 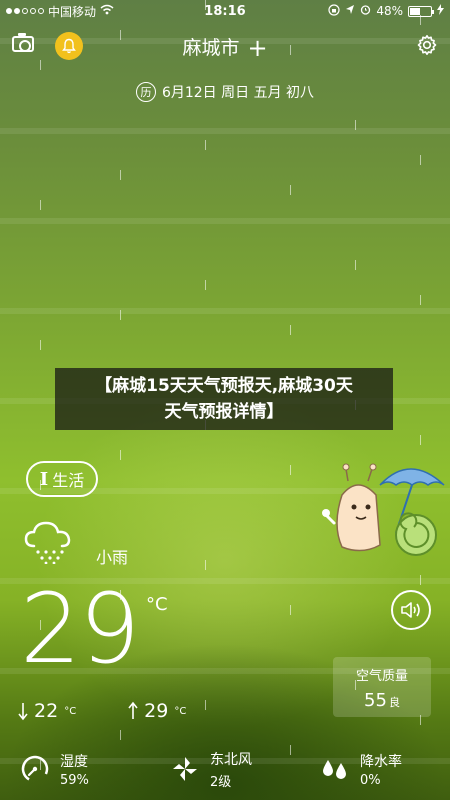 I want to click on status-bar: 中国移动 18:16 48%, so click(x=225, y=11).